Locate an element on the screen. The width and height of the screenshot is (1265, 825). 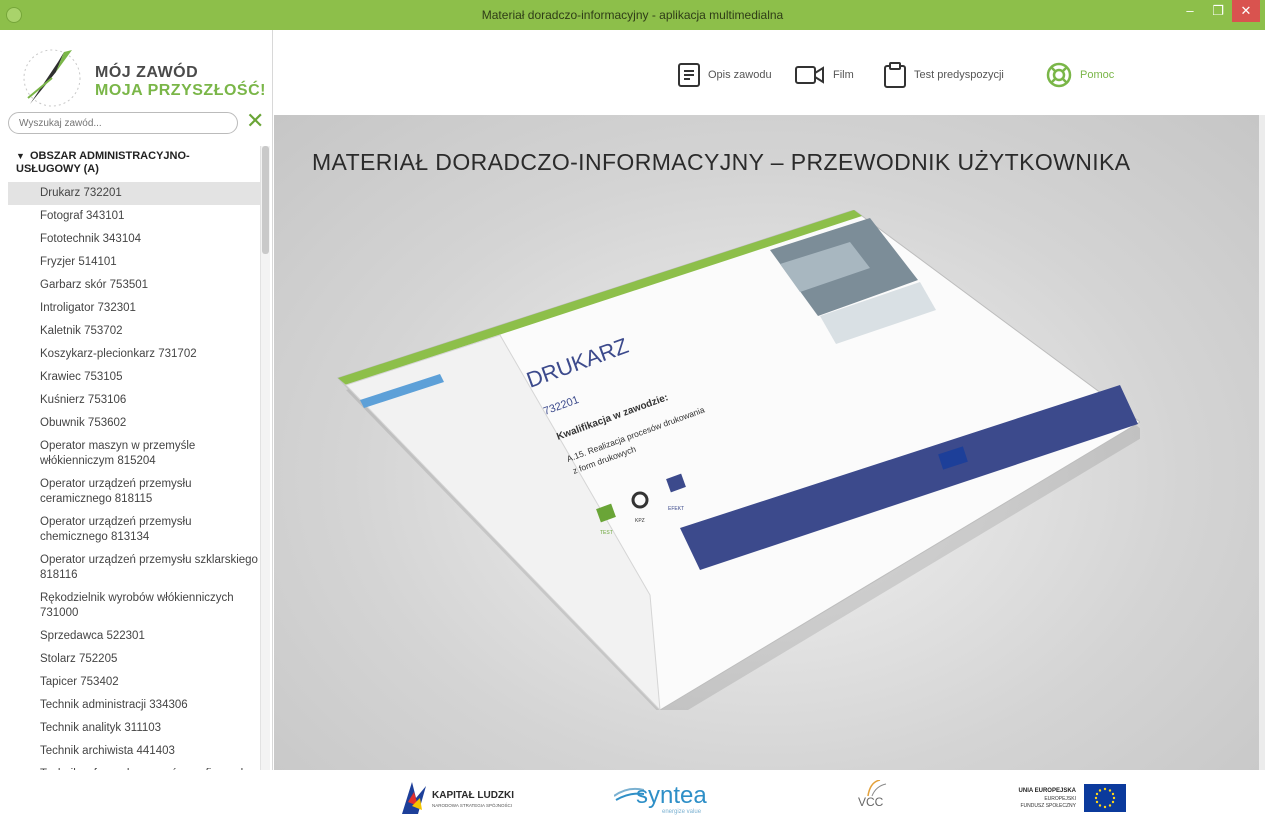
area-header: ▼ OBSZAR ADMINISTRACYJNO-USŁUGOWY (A) is located at coordinates (134, 164).